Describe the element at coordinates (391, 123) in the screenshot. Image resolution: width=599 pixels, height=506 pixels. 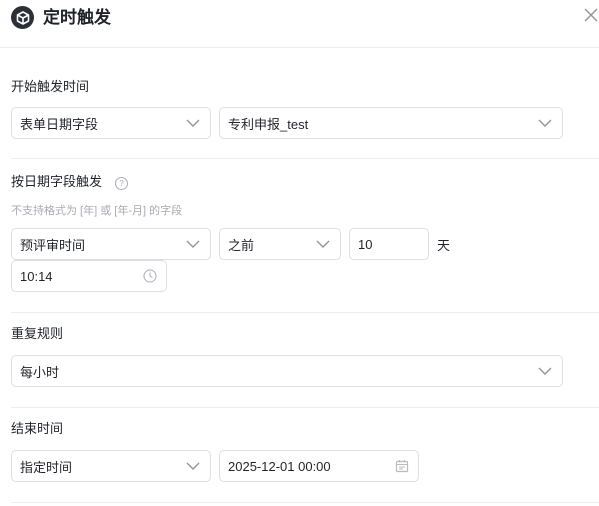
I see `start-field-select: 专利申报_test` at that location.